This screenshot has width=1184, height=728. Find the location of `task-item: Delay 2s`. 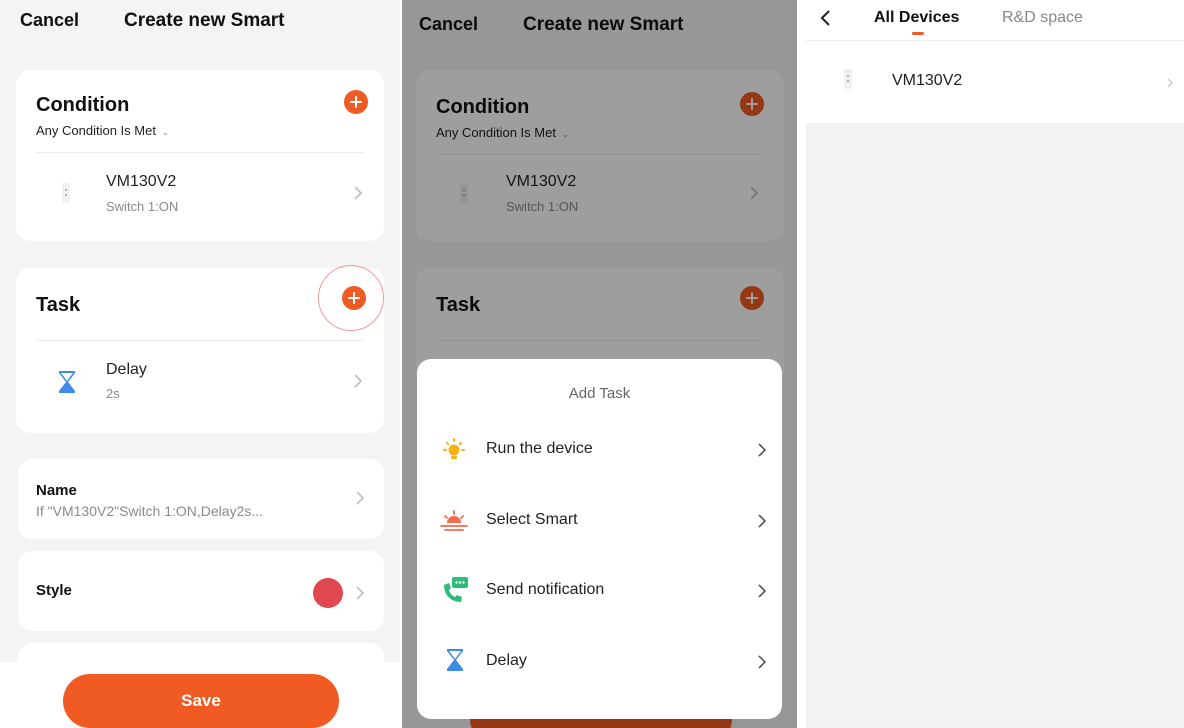

task-item: Delay 2s is located at coordinates (200, 386).